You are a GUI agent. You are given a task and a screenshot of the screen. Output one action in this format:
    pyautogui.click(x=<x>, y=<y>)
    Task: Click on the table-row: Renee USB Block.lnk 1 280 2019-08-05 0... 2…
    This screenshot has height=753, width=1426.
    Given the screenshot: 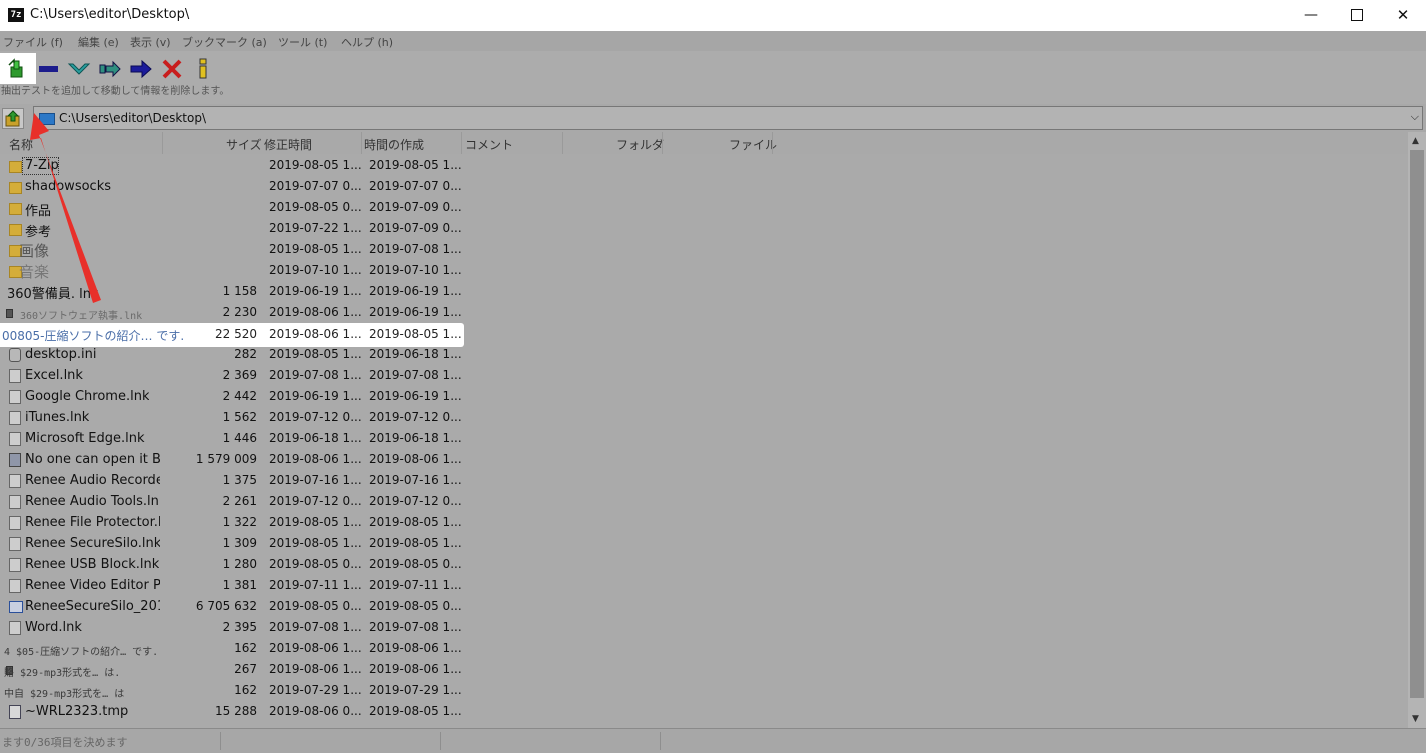 What is the action you would take?
    pyautogui.click(x=704, y=565)
    